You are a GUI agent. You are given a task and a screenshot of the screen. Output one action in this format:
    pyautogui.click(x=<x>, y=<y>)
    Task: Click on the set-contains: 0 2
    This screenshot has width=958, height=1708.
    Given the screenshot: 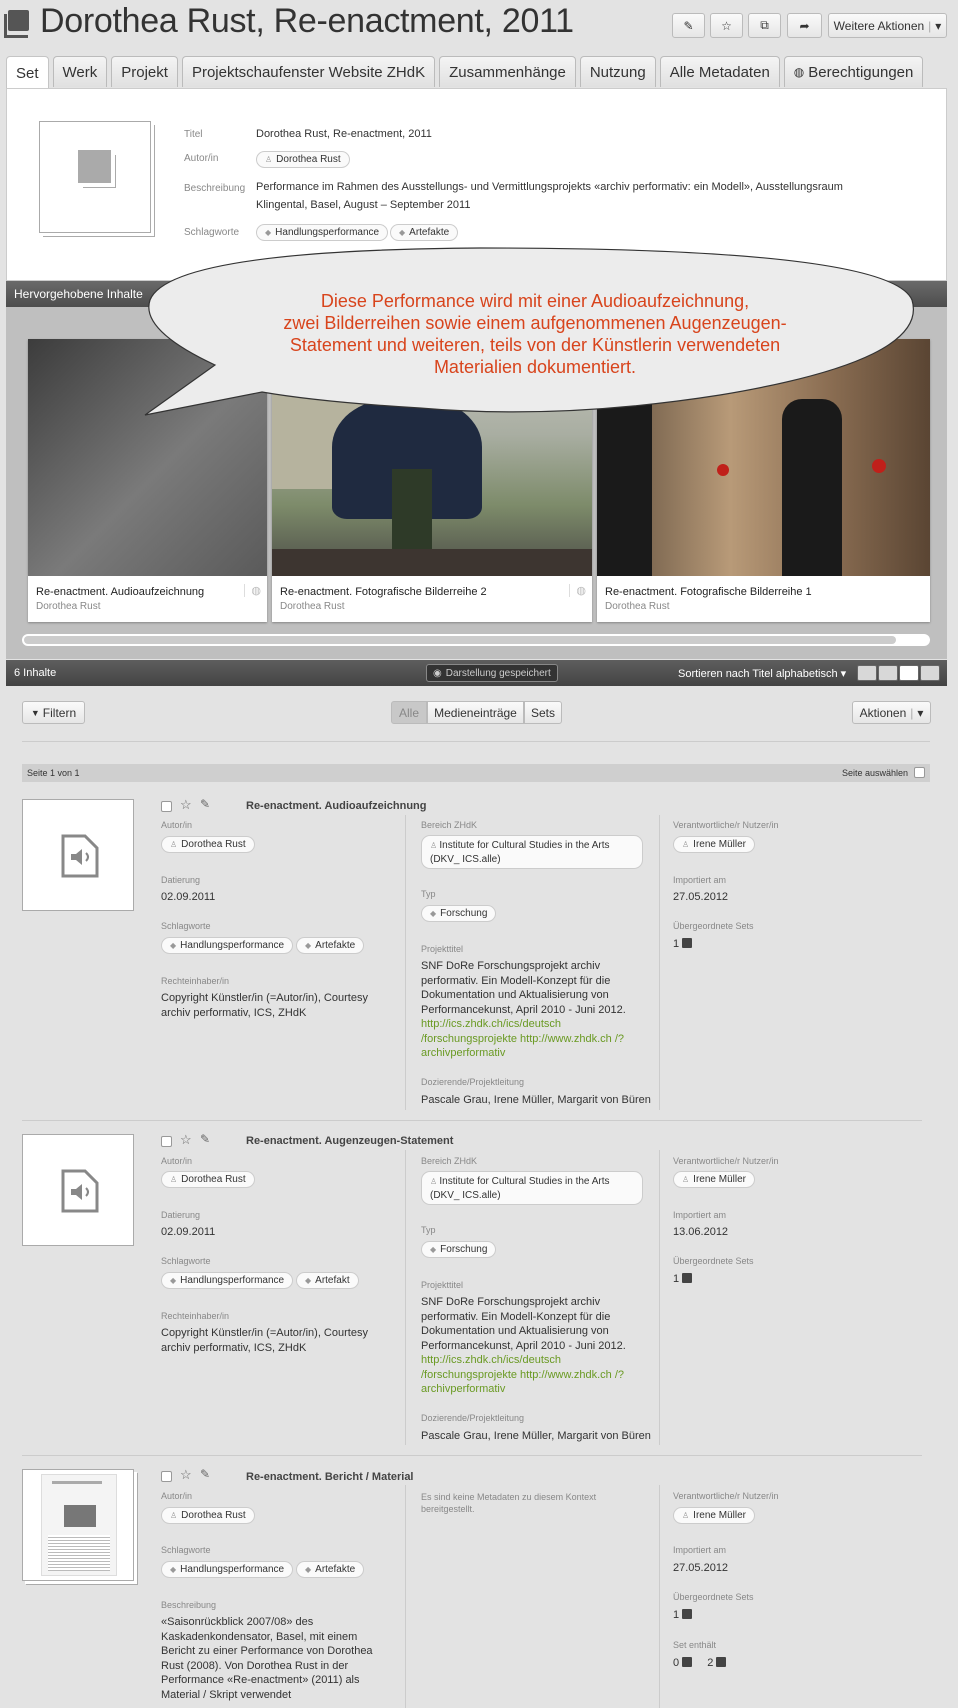 What is the action you would take?
    pyautogui.click(x=700, y=1663)
    